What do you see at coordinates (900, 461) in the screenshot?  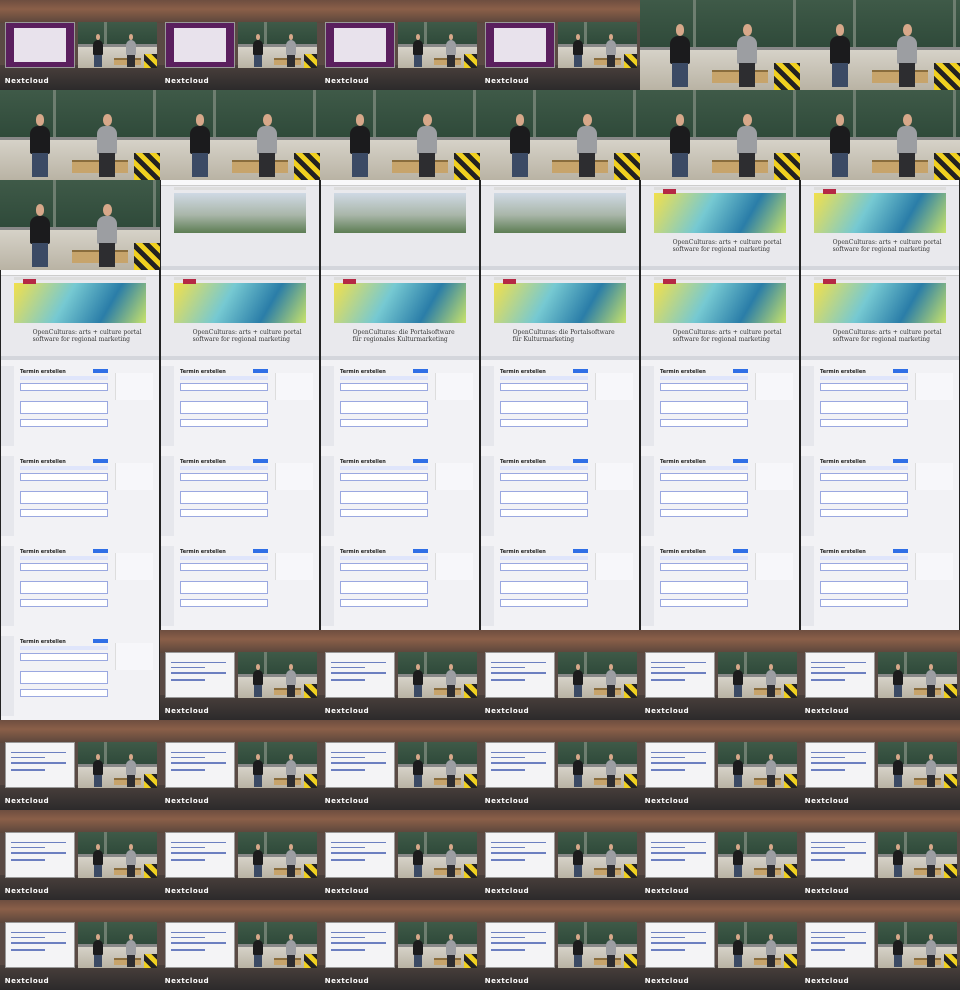 I see `save-button` at bounding box center [900, 461].